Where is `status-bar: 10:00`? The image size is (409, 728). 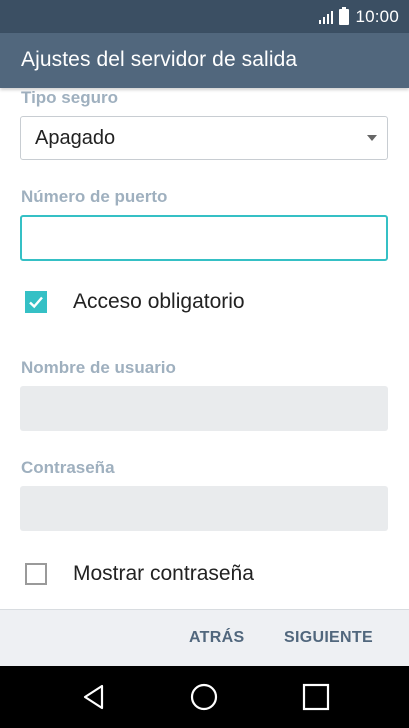
status-bar: 10:00 is located at coordinates (204, 16).